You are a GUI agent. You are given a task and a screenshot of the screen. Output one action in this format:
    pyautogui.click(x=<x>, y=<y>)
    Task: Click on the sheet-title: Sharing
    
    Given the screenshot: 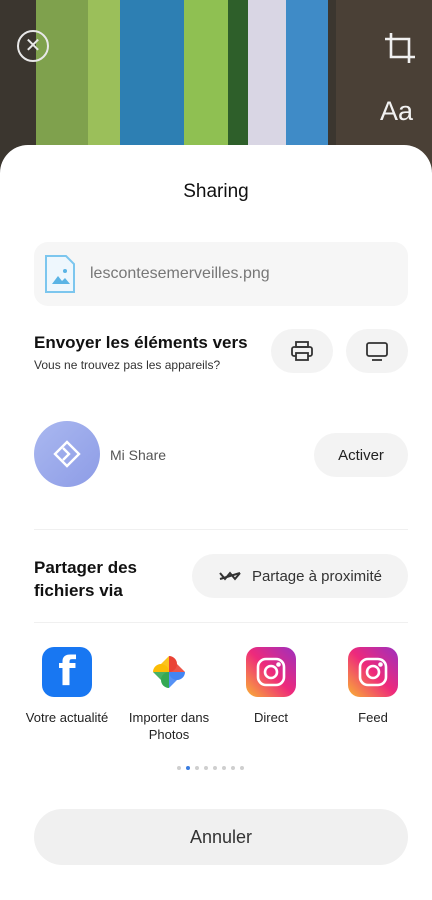 What is the action you would take?
    pyautogui.click(x=216, y=191)
    